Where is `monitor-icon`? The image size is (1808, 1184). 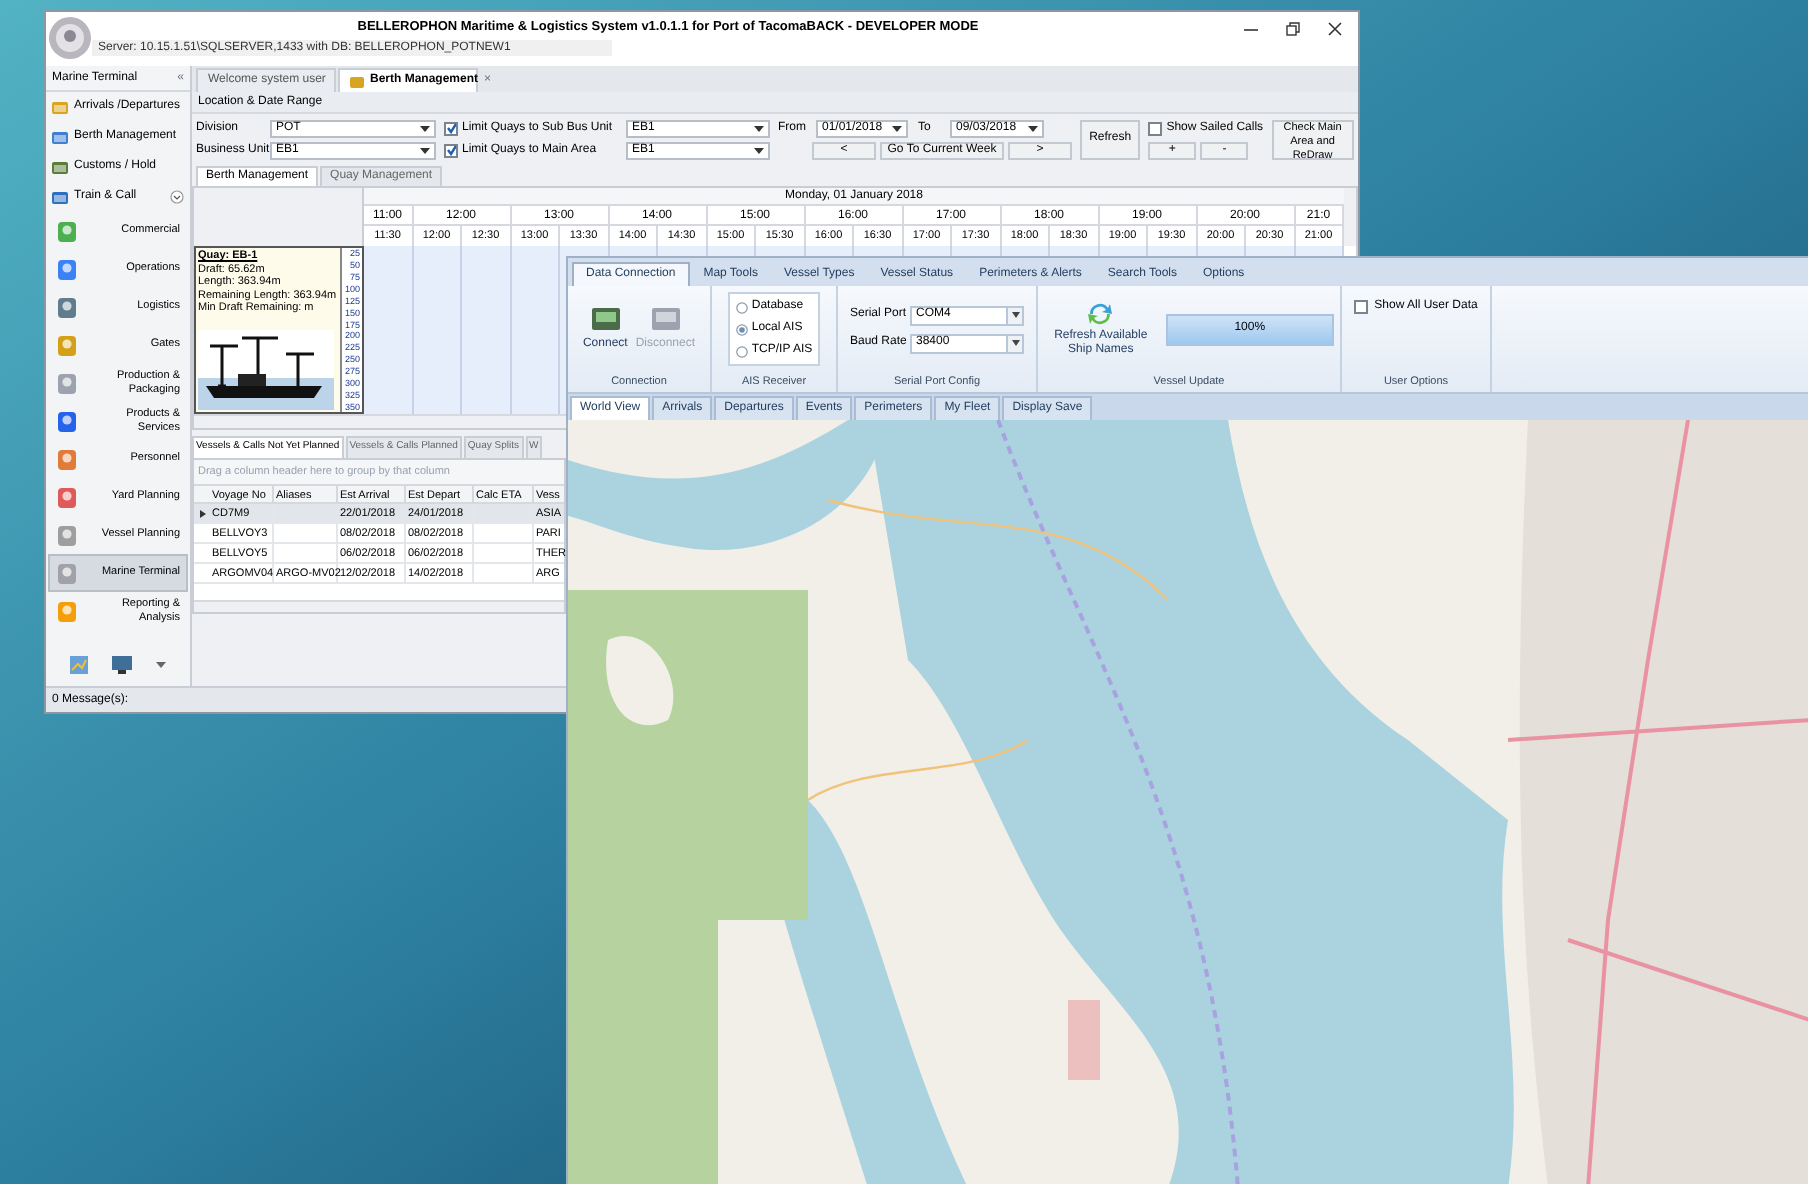 monitor-icon is located at coordinates (122, 664).